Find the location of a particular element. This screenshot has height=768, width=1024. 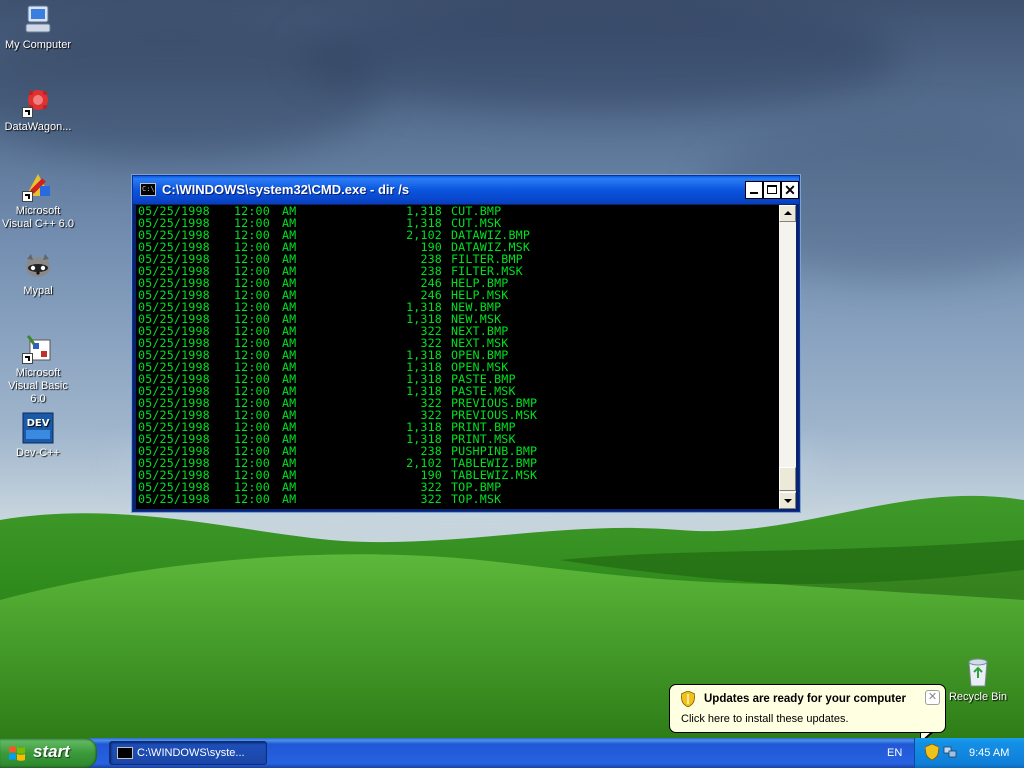

recycle-bin-label: Recycle Bin is located at coordinates (978, 697).